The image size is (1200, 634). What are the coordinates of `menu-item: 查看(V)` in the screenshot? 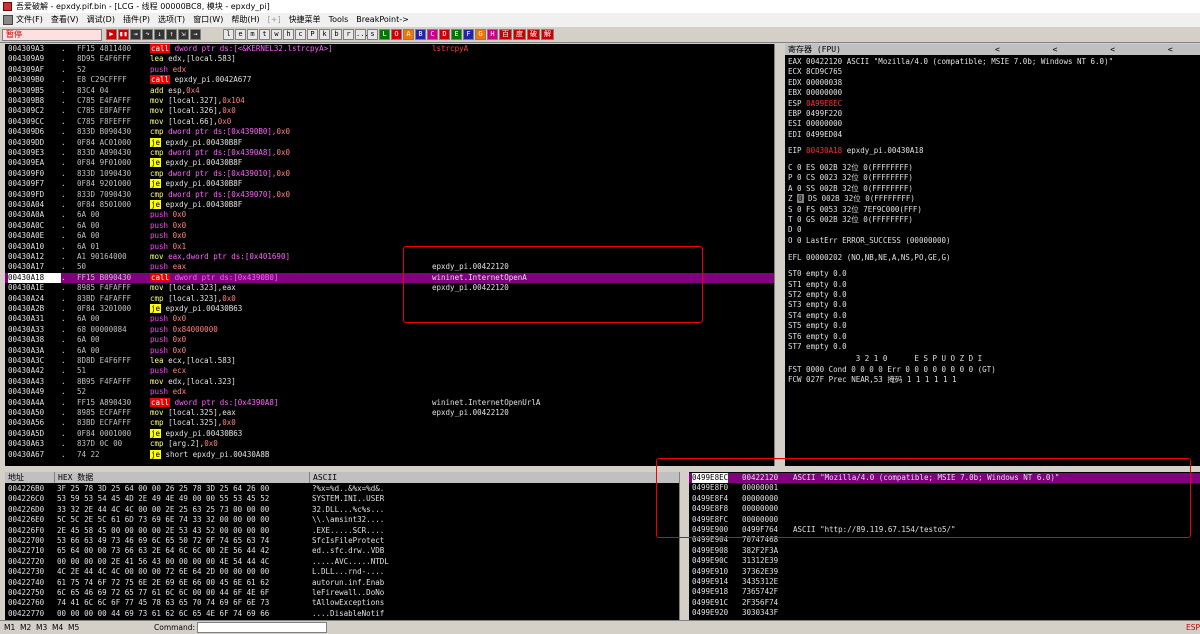 It's located at (65, 20).